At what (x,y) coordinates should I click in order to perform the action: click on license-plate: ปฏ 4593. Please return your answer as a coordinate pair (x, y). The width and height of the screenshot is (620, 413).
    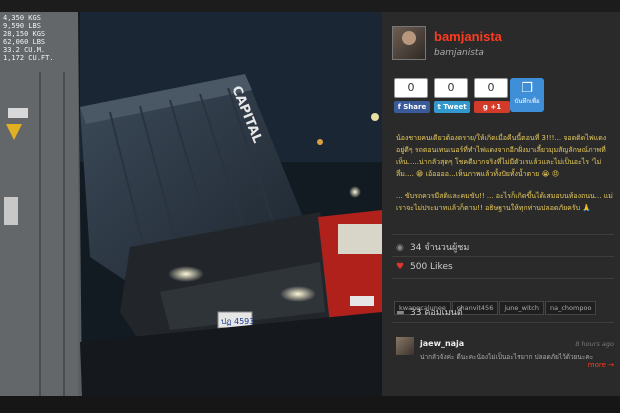
    Looking at the image, I should click on (237, 321).